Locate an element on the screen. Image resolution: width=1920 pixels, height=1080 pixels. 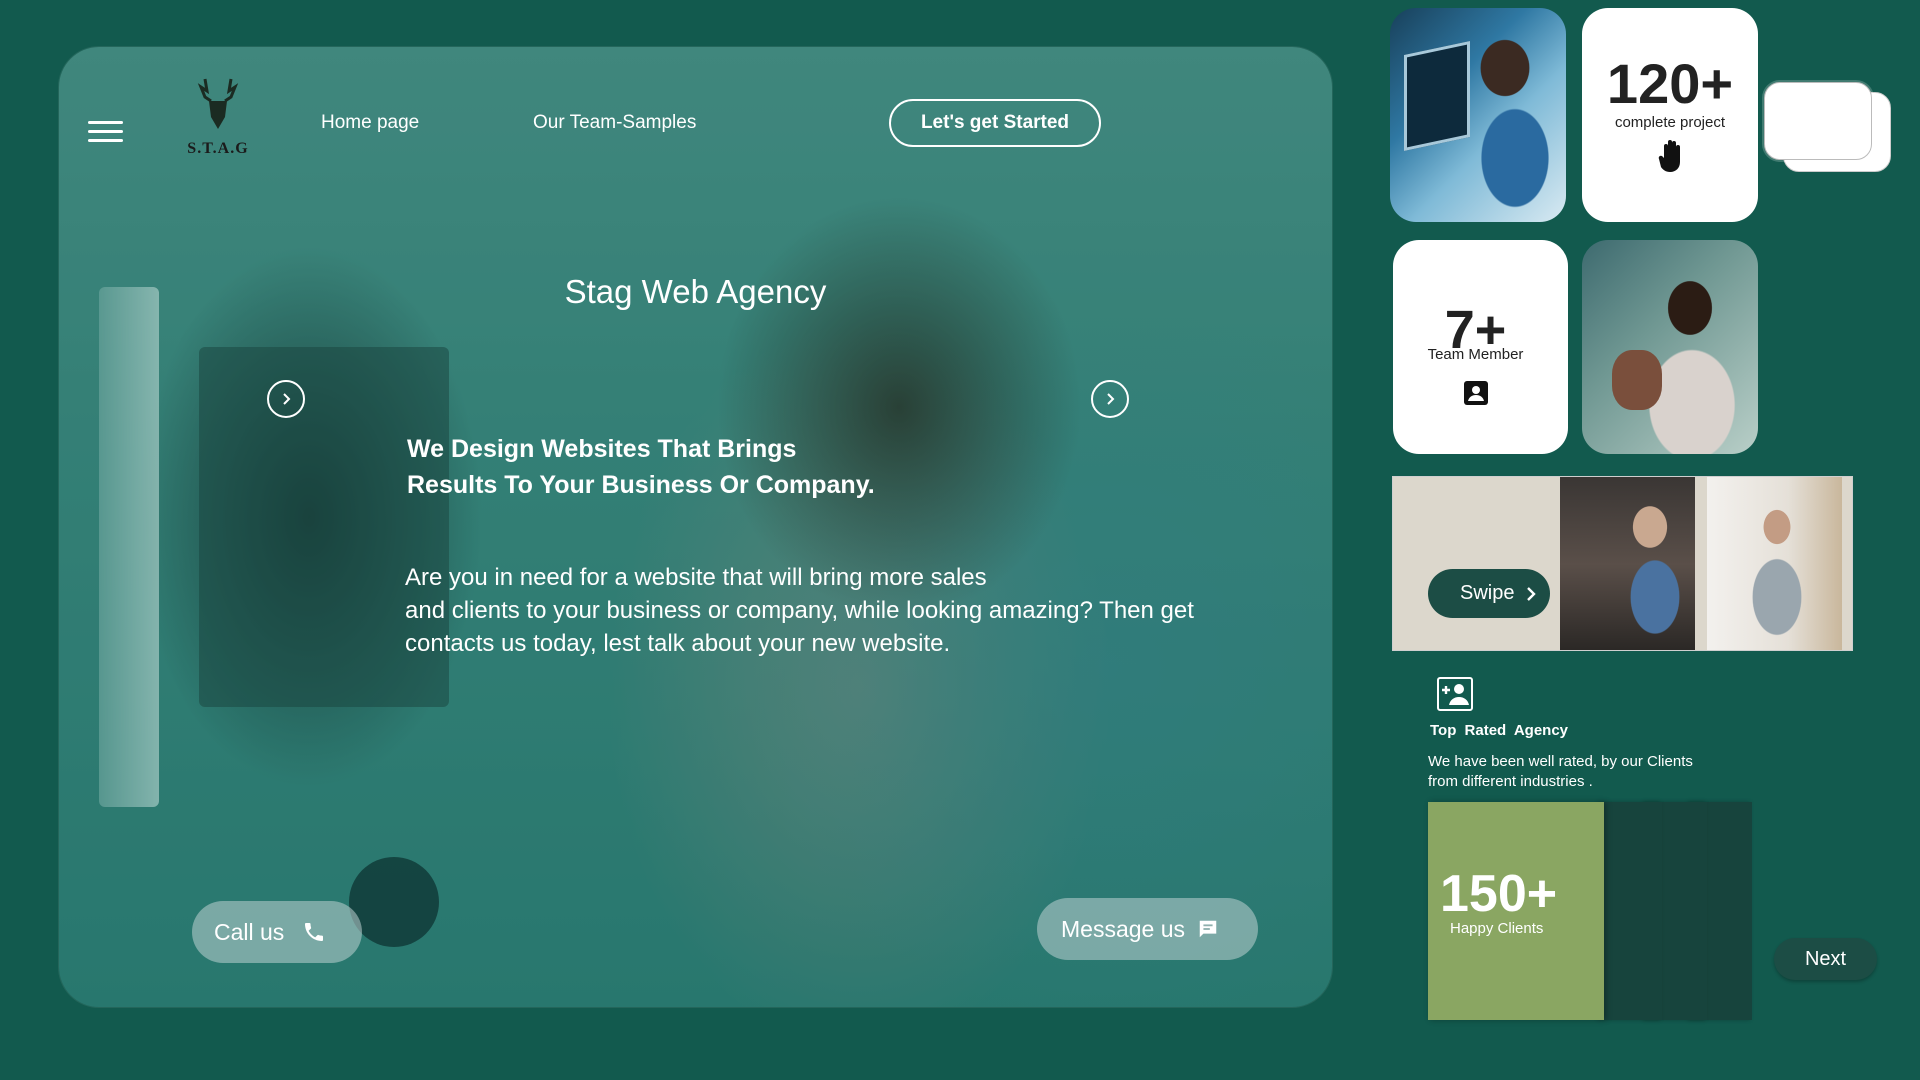
clients-stat-card: 150+ Happy Clients is located at coordinates (1516, 911).